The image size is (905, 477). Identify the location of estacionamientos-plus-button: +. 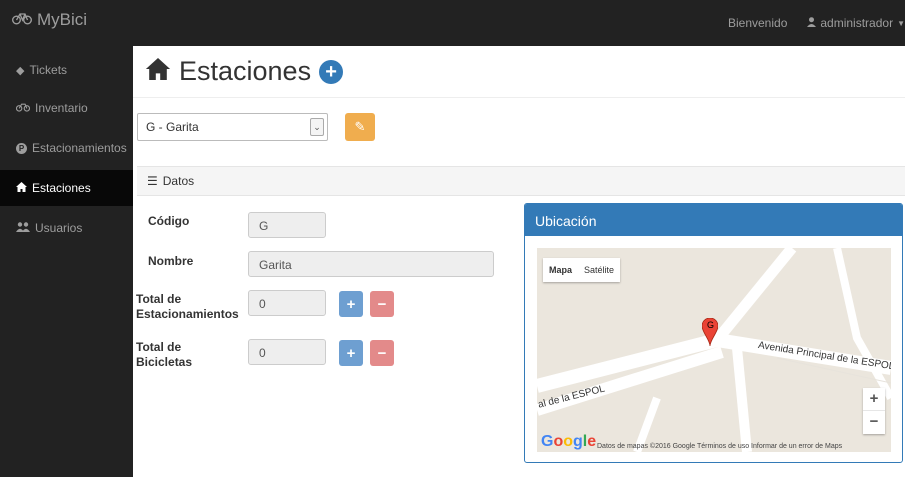
(351, 304).